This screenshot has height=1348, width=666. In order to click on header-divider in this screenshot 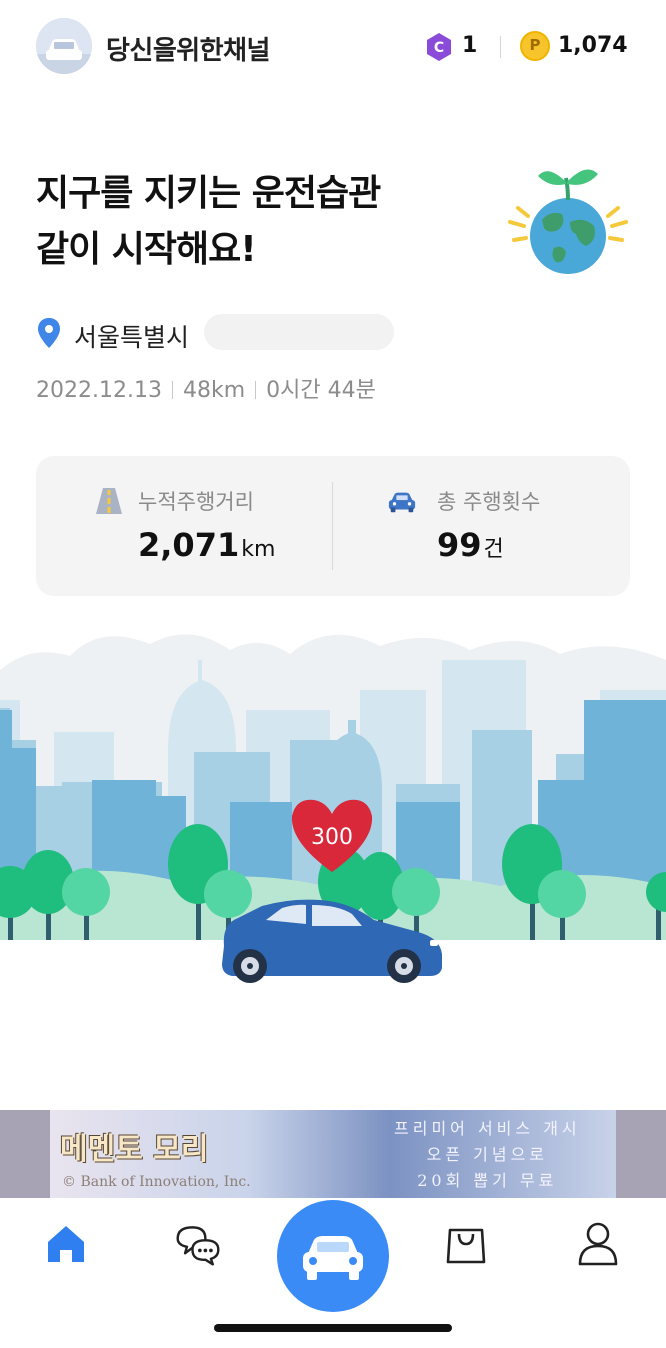, I will do `click(500, 47)`.